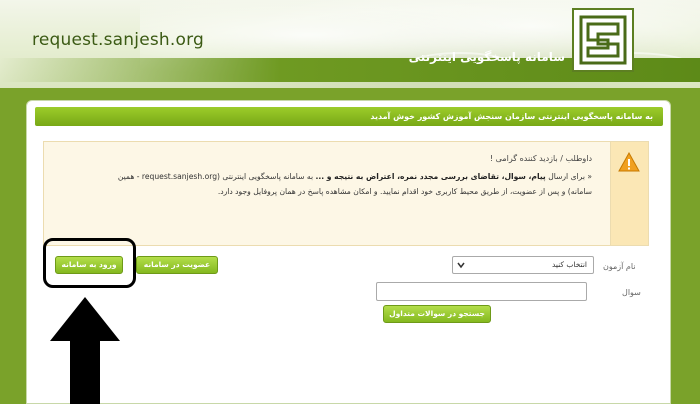 The image size is (700, 404). I want to click on warning-icon, so click(629, 162).